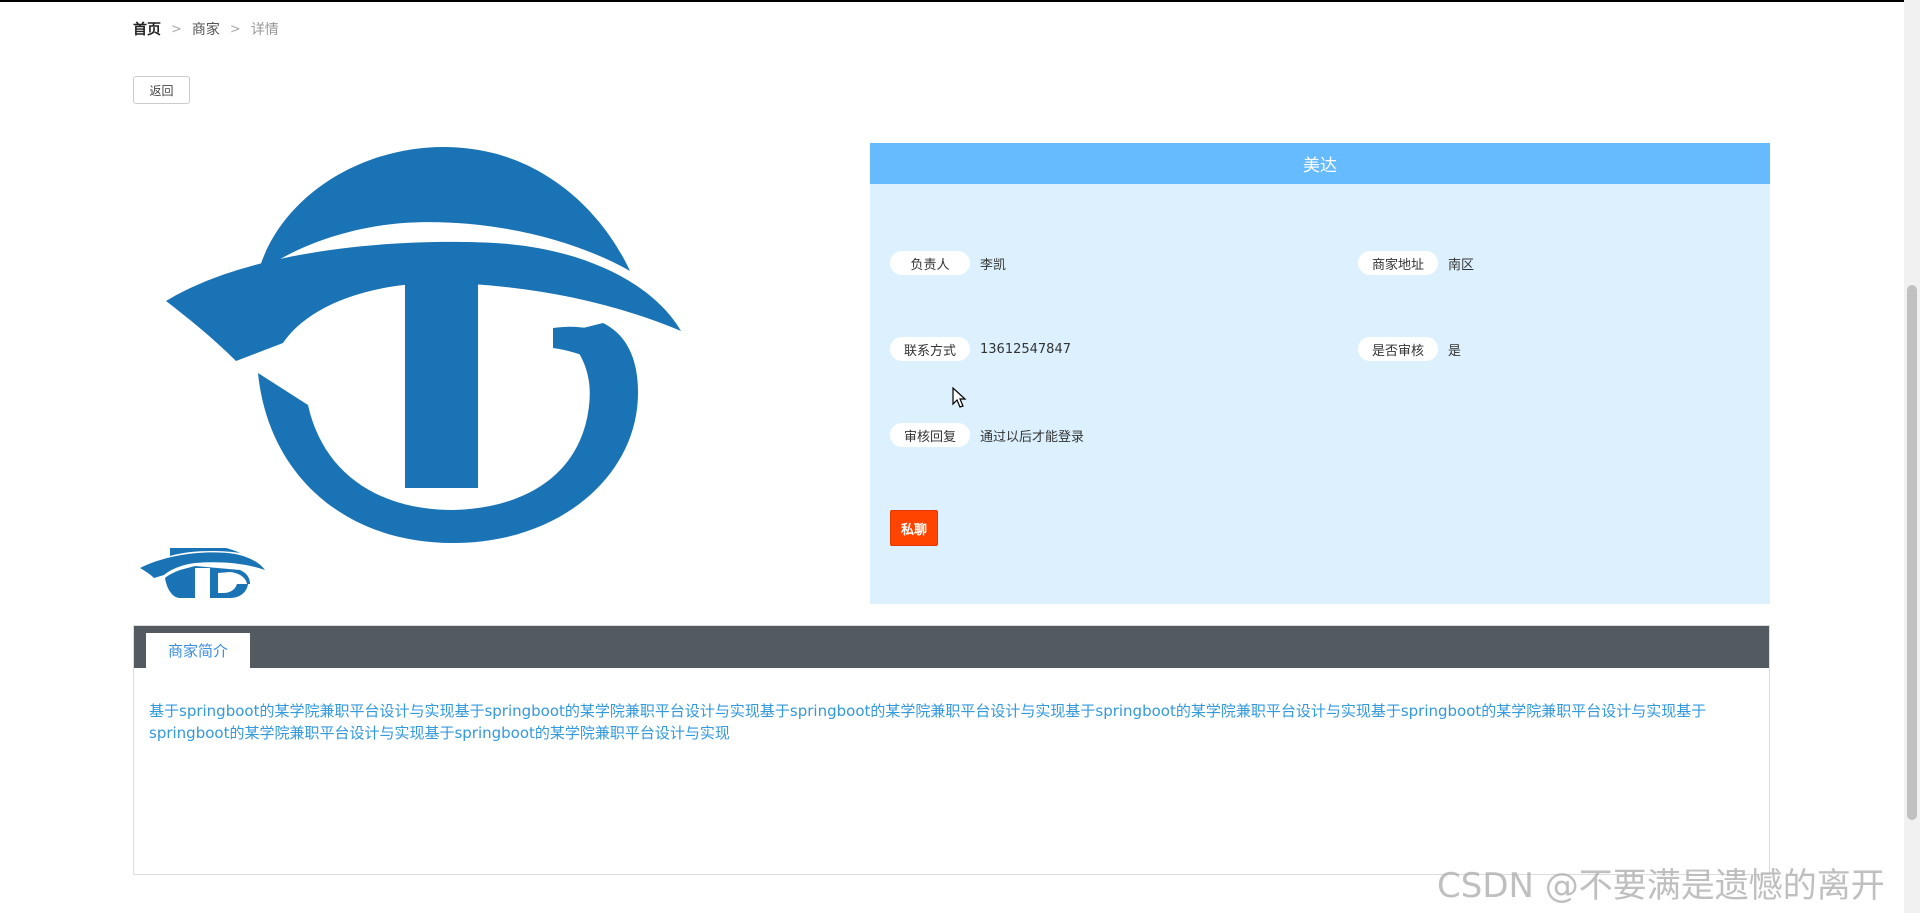  What do you see at coordinates (930, 349) in the screenshot?
I see `field-label: 联系方式` at bounding box center [930, 349].